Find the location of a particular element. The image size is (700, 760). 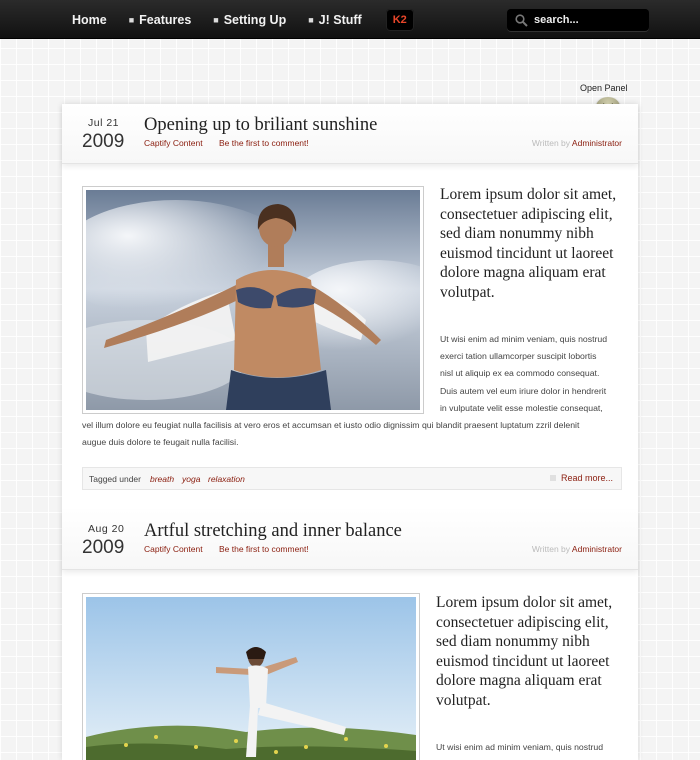

nav-setting-up-label: Setting Up is located at coordinates (255, 19).